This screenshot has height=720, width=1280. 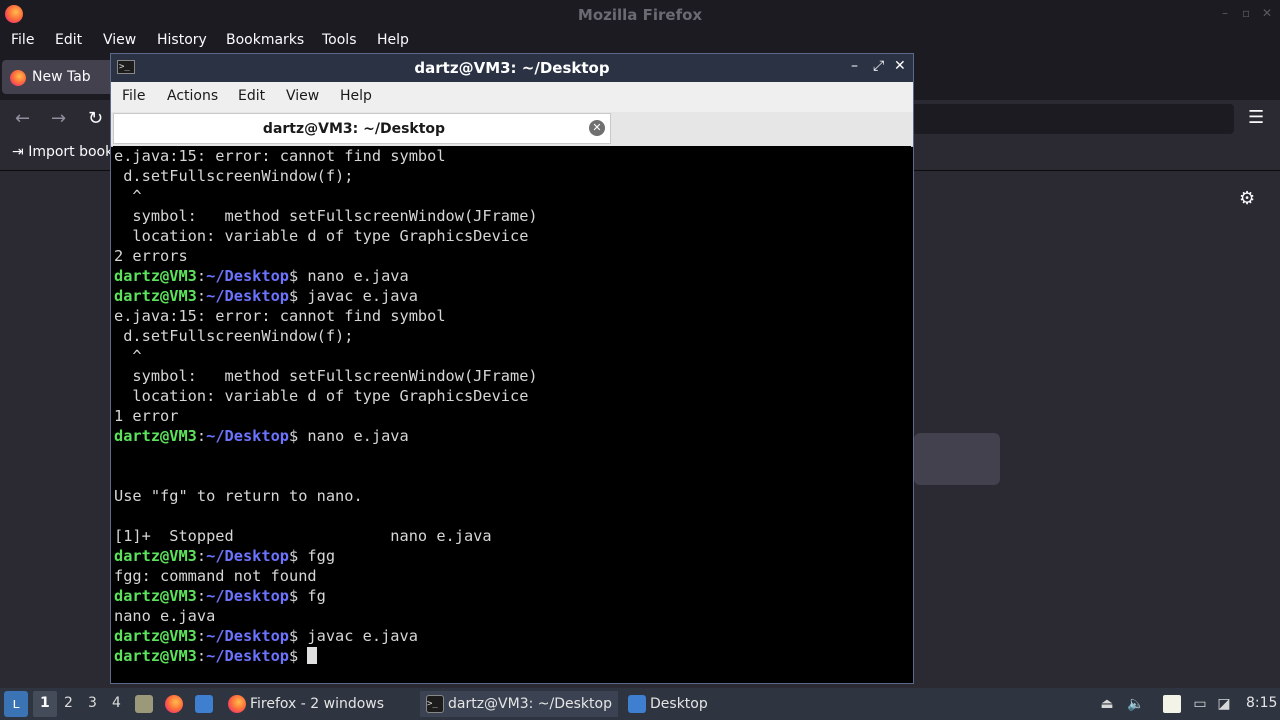 I want to click on start-menu-button: ʟ, so click(x=16, y=704).